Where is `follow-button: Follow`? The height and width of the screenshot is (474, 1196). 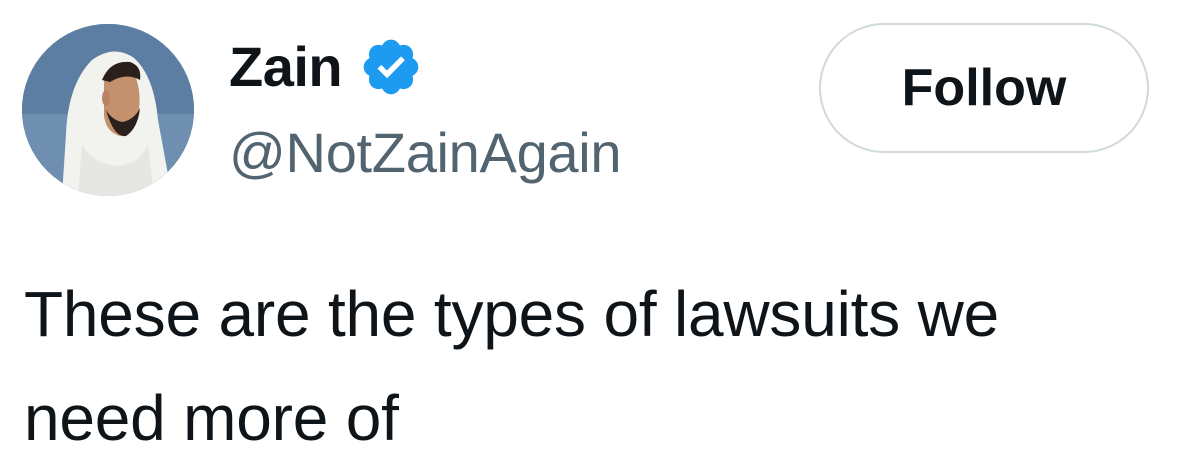
follow-button: Follow is located at coordinates (984, 88).